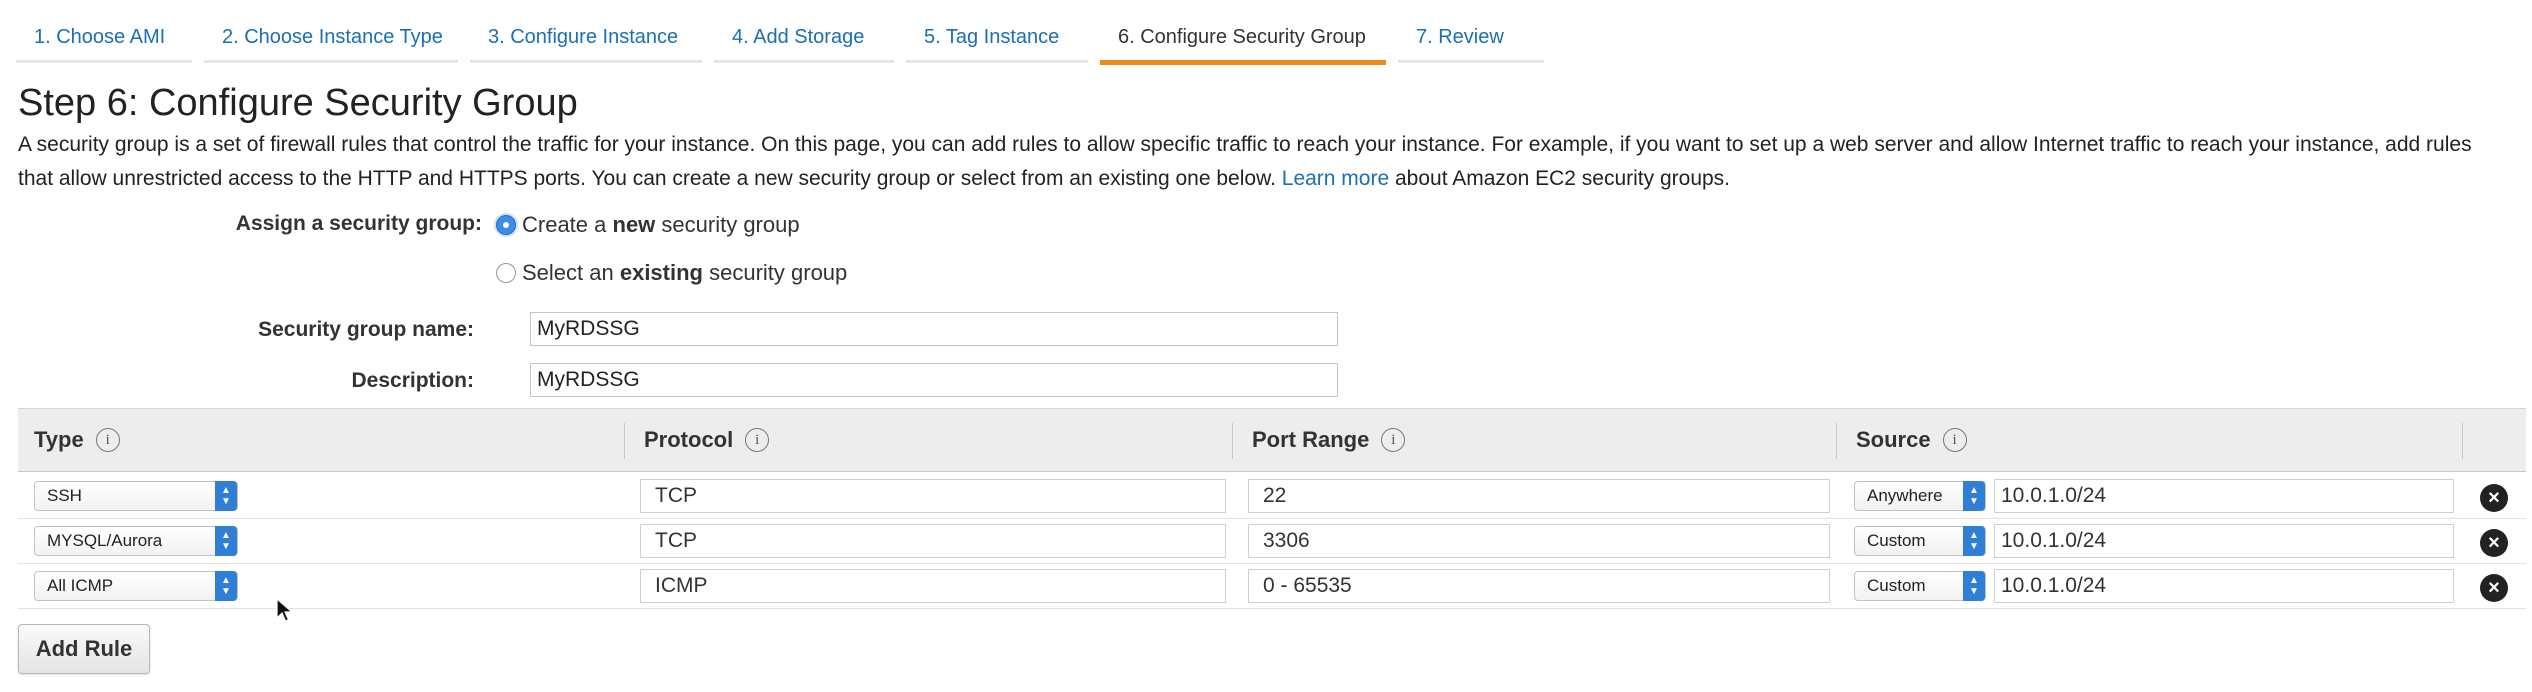 This screenshot has width=2532, height=692. I want to click on security-group-name-label: Security group name:, so click(366, 329).